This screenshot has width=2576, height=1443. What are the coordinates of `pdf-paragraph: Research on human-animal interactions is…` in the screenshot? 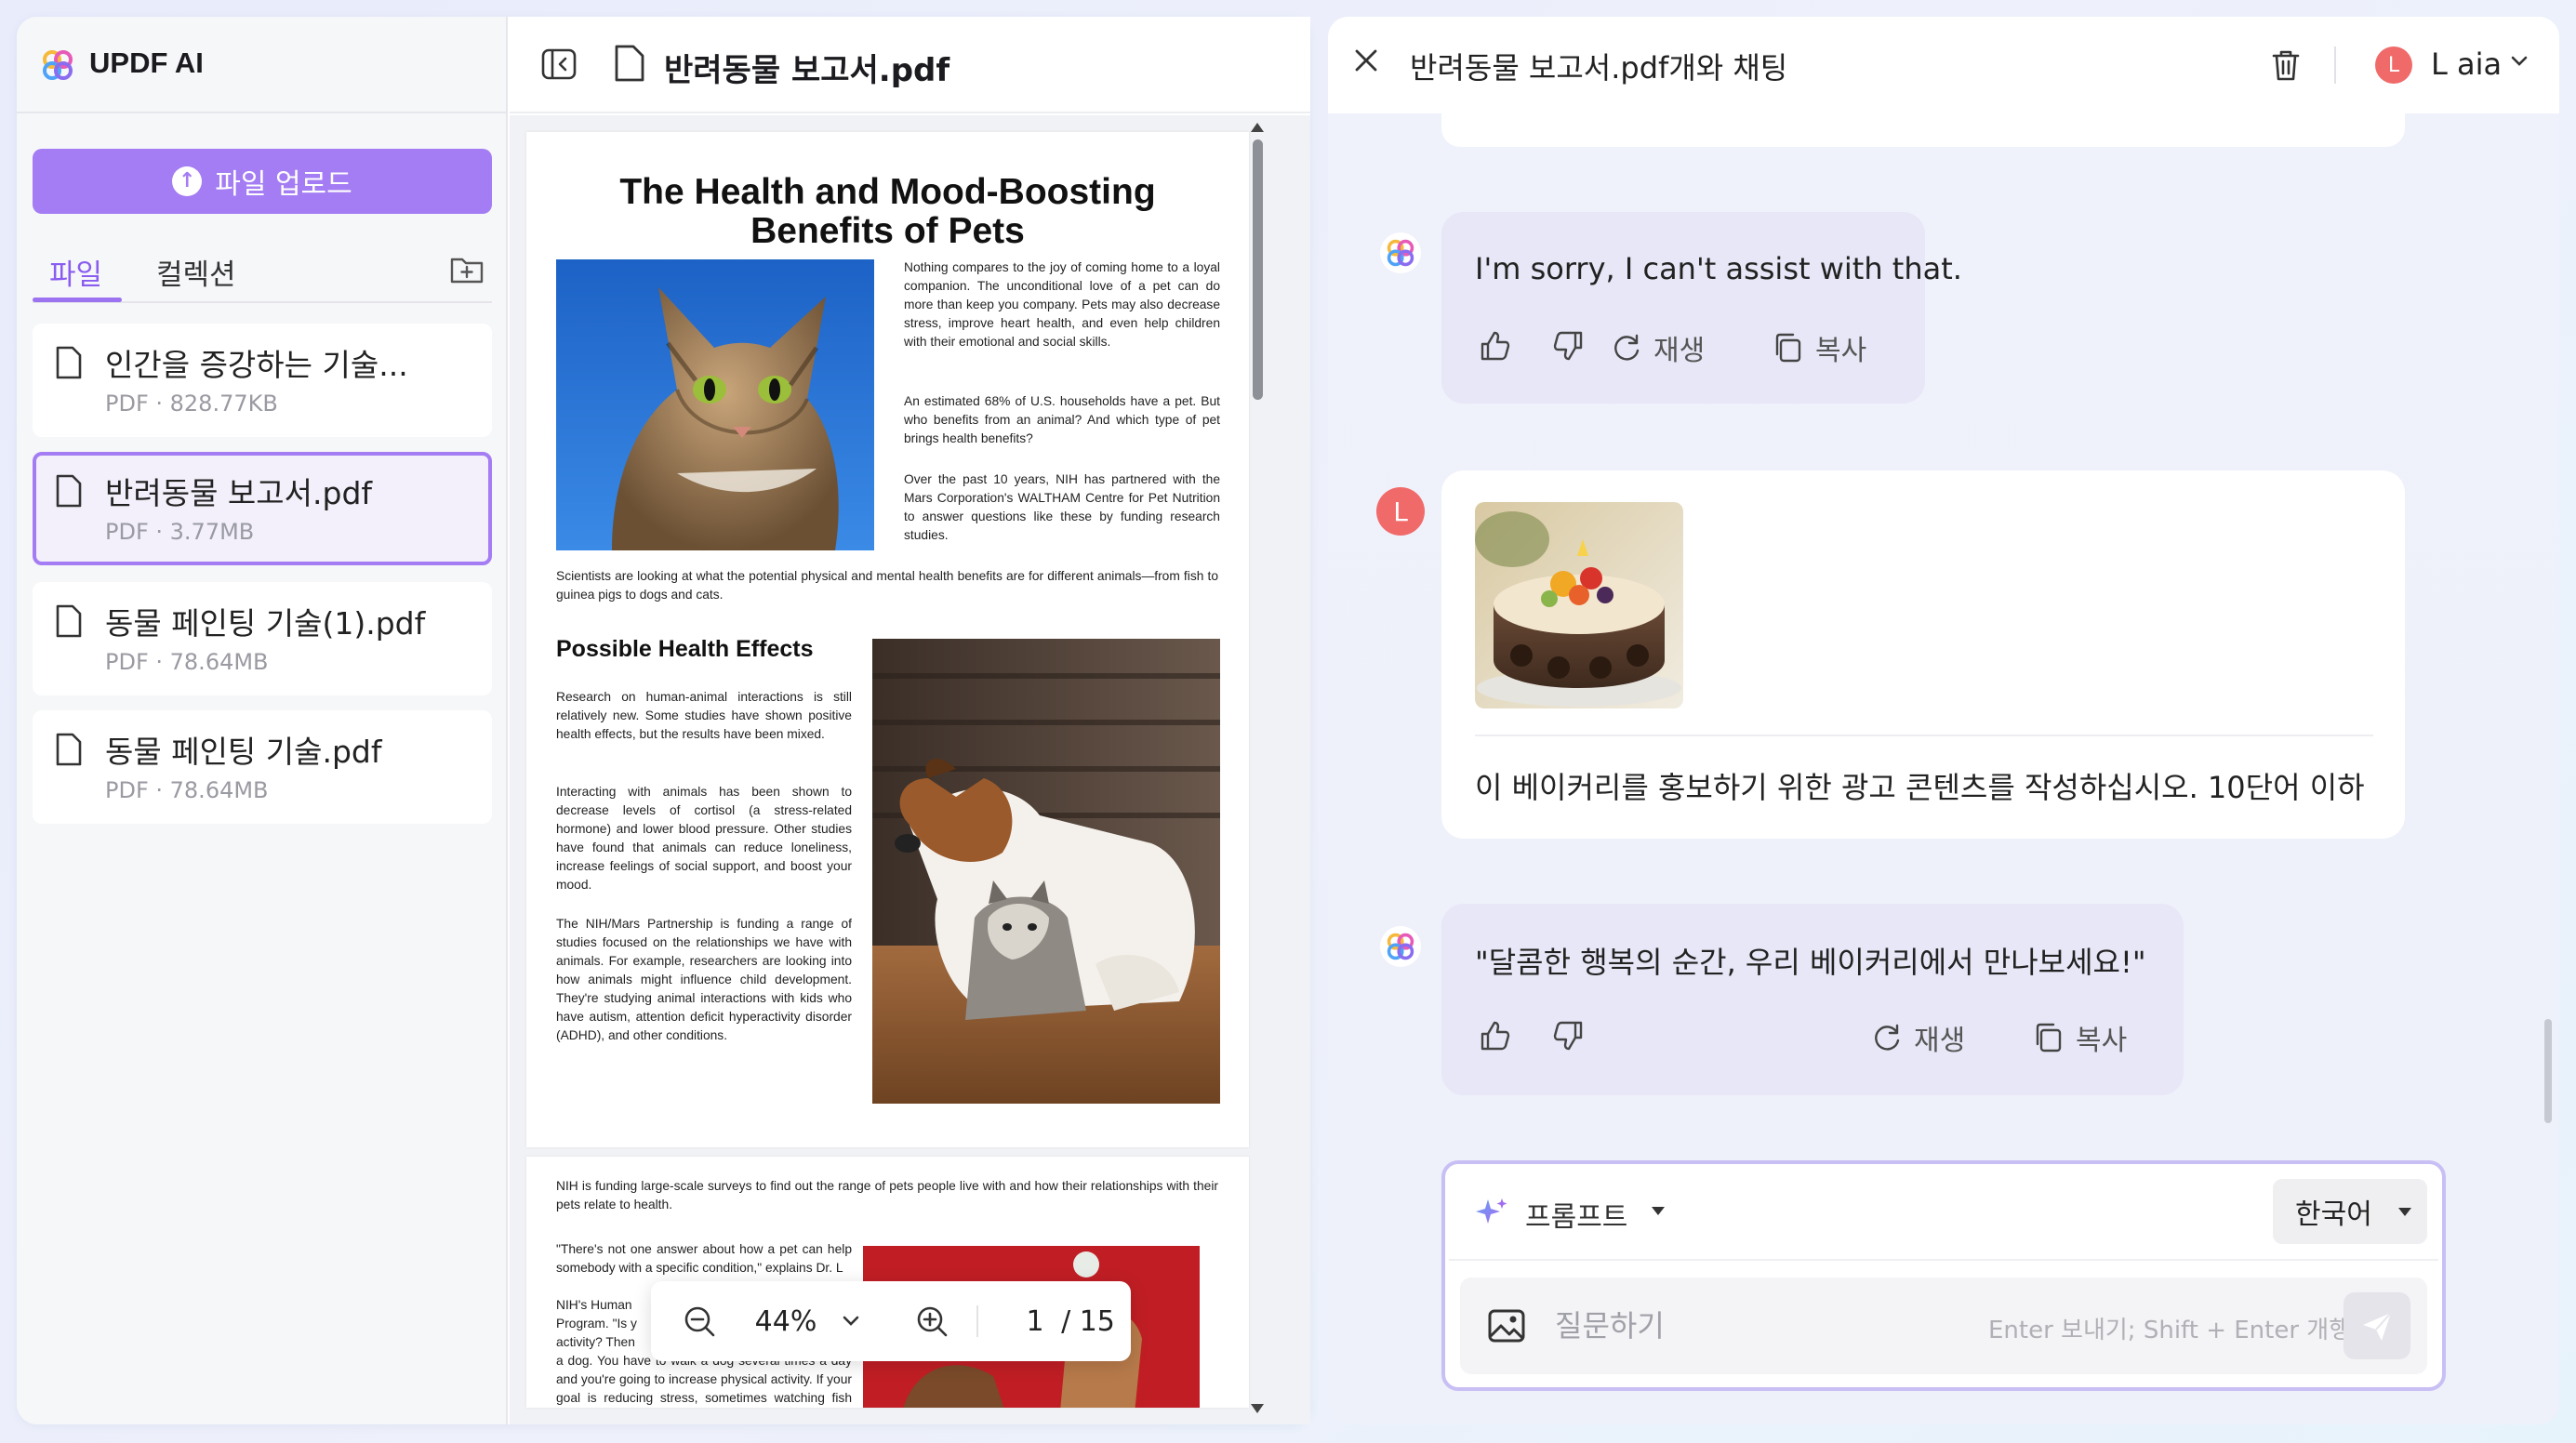 It's located at (704, 715).